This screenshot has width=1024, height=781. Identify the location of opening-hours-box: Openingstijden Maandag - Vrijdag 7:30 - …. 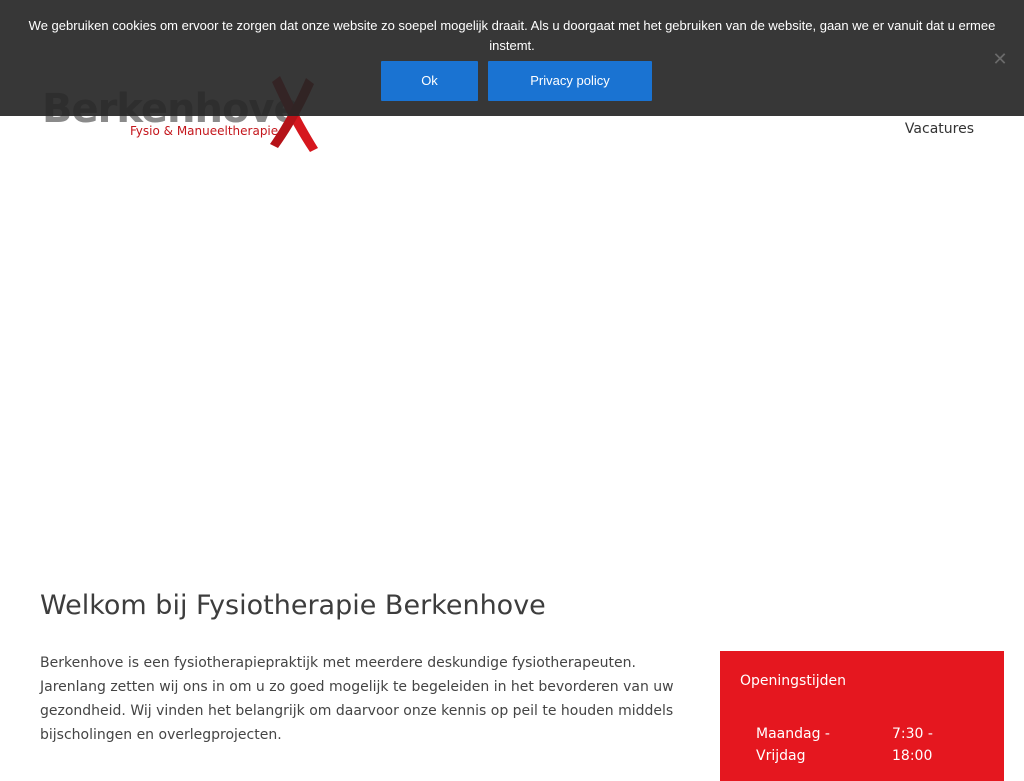
(862, 716).